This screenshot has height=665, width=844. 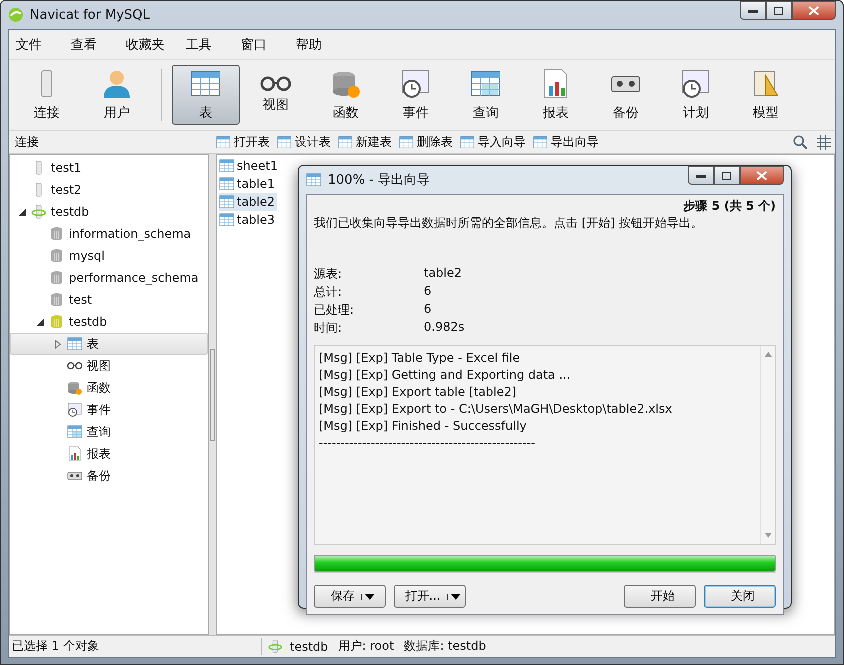 I want to click on menu-item: 工具, so click(x=206, y=45).